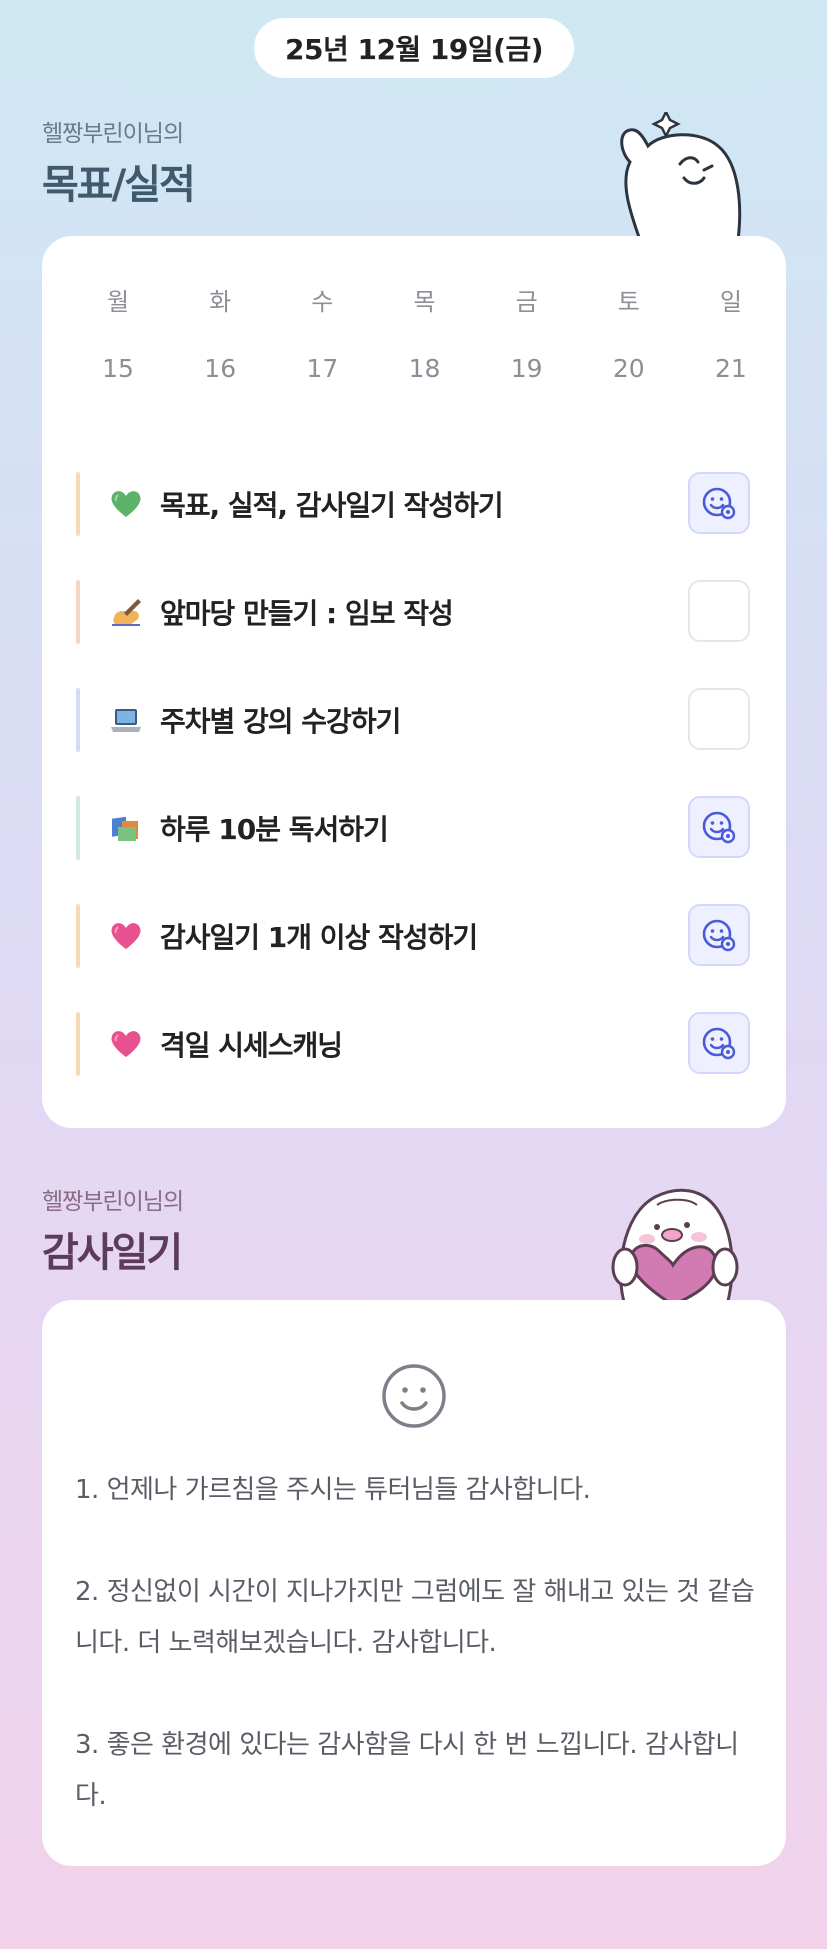 This screenshot has height=1949, width=827. What do you see at coordinates (274, 829) in the screenshot?
I see `goal-text: 하루 10분 독서하기` at bounding box center [274, 829].